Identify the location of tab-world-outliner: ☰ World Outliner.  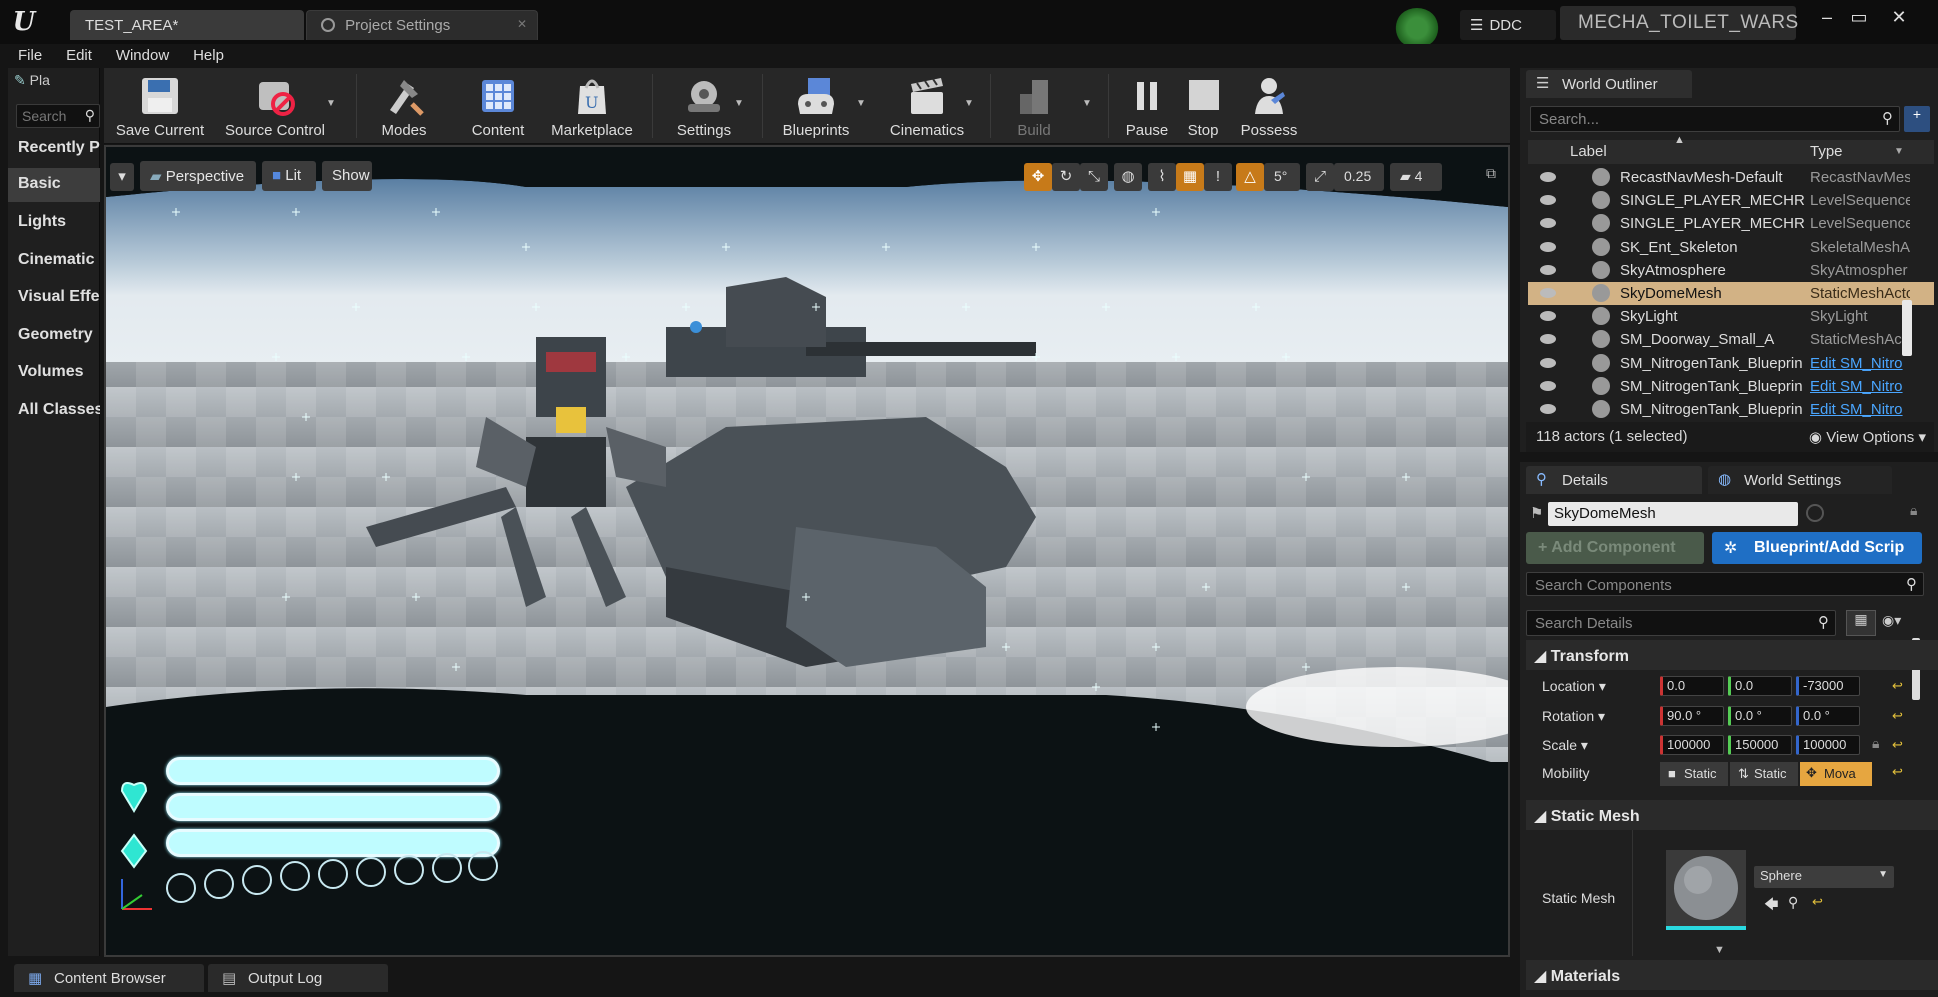
(1609, 84).